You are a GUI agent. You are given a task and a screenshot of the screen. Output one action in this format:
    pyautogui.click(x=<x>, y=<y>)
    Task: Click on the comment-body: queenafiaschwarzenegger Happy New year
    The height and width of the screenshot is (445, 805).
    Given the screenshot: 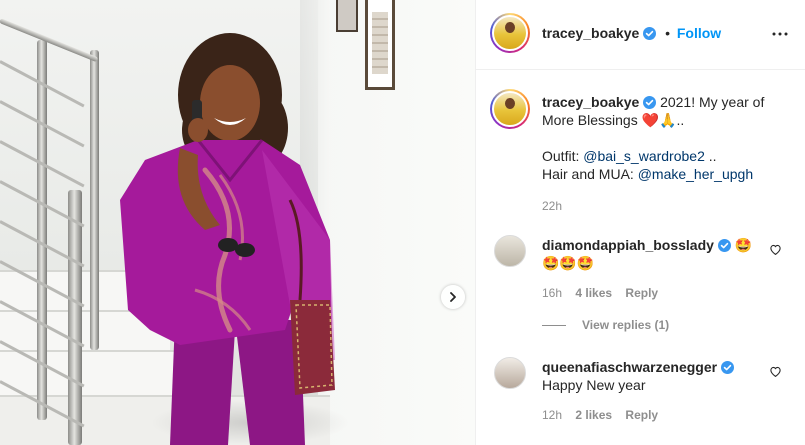 What is the action you would take?
    pyautogui.click(x=652, y=376)
    